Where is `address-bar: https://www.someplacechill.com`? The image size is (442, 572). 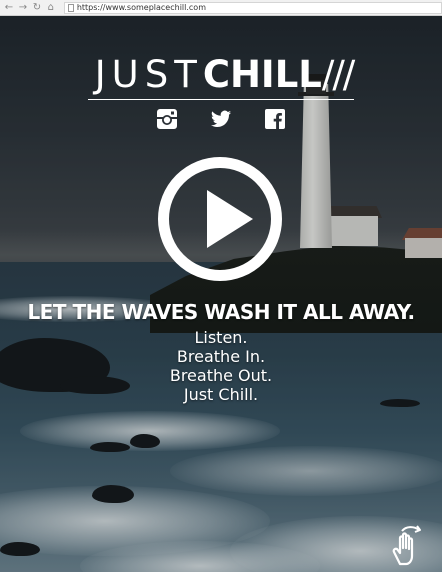
address-bar: https://www.someplacechill.com is located at coordinates (252, 7).